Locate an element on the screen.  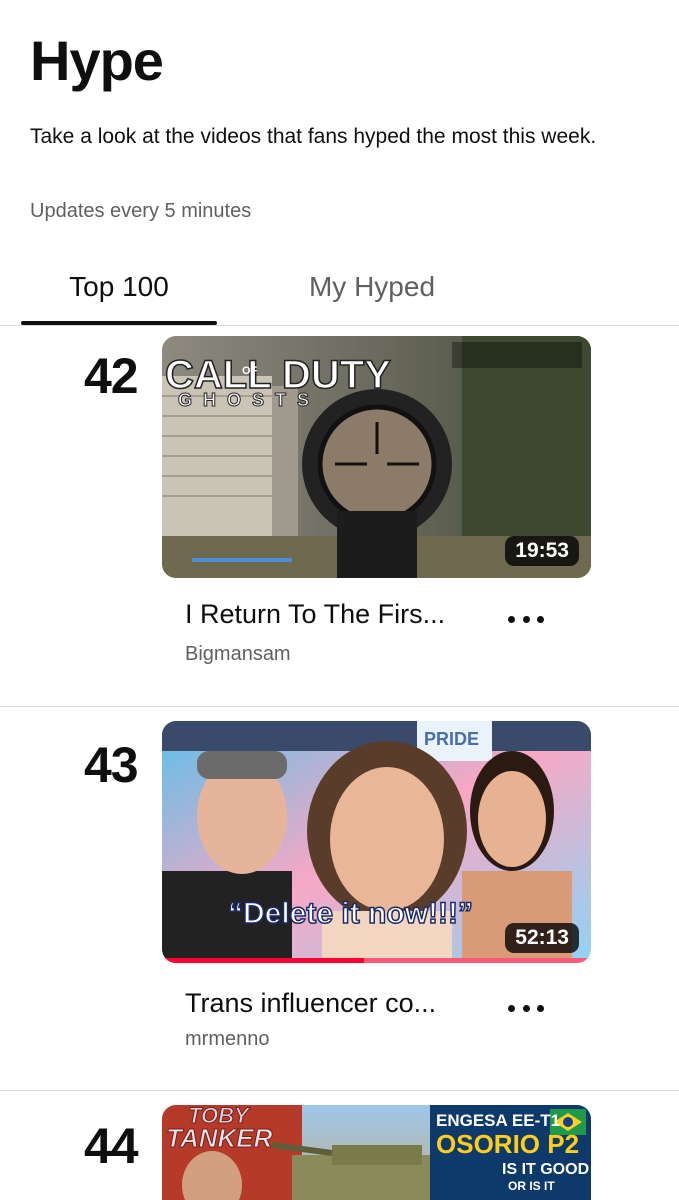
tab-top-100: Top 100 is located at coordinates (119, 287).